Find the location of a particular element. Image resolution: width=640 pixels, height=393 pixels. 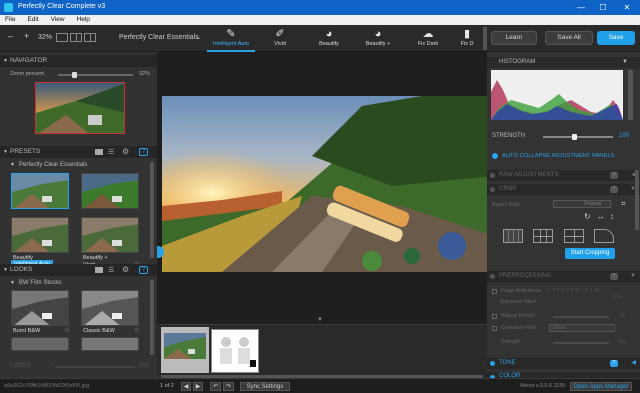

auto-collapse-label: AUTO COLLAPSE ADJUSTMENT PANELS is located at coordinates (558, 156).